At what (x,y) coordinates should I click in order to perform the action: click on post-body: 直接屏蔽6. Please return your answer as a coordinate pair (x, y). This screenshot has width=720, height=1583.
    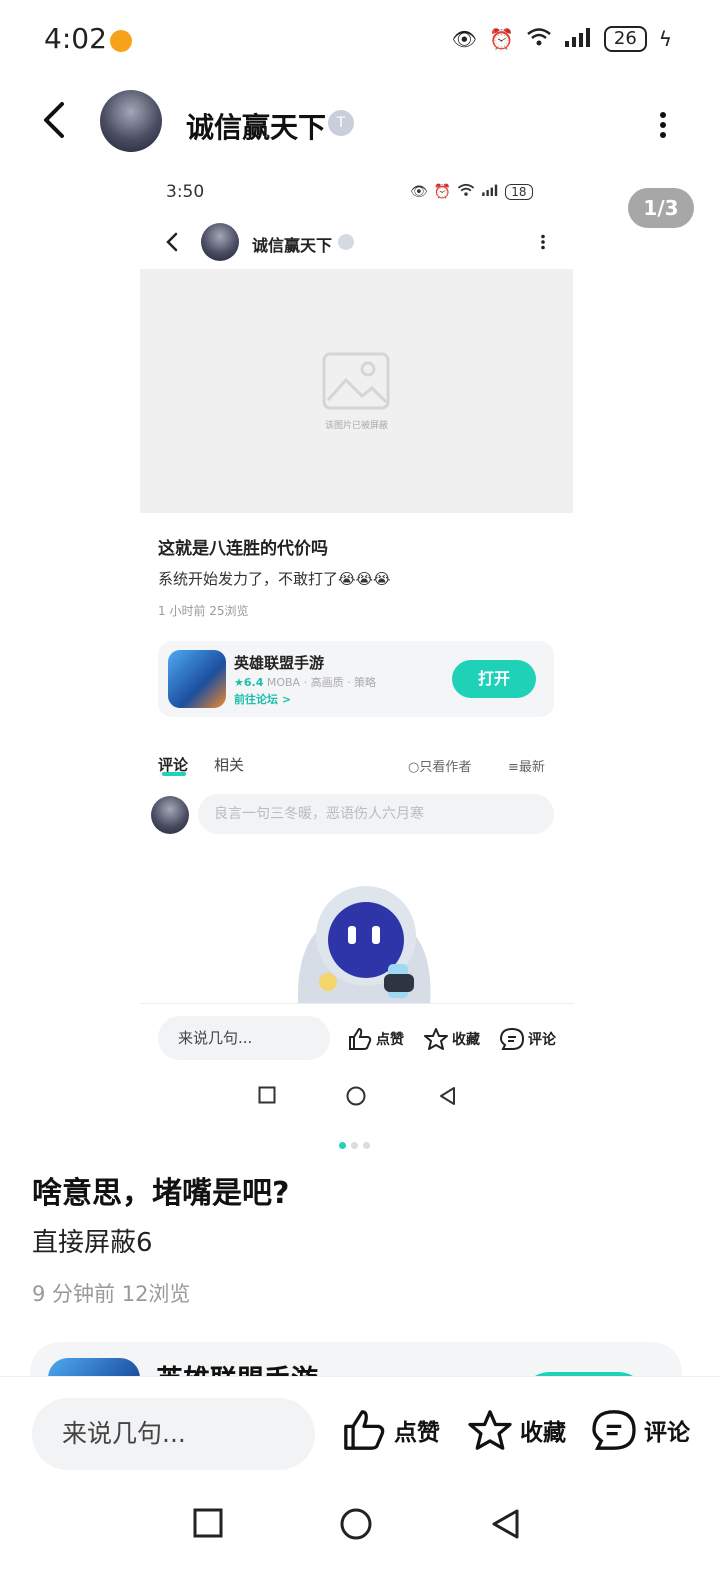
    Looking at the image, I should click on (92, 1243).